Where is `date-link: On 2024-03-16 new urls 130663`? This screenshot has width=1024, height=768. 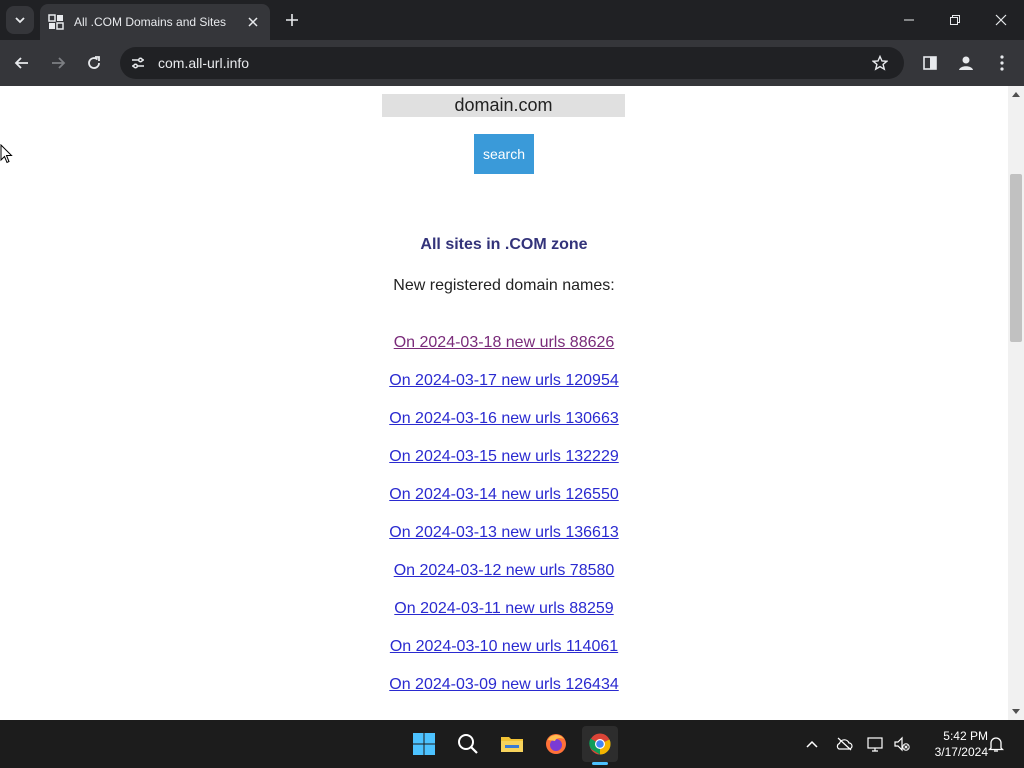 date-link: On 2024-03-16 new urls 130663 is located at coordinates (504, 418).